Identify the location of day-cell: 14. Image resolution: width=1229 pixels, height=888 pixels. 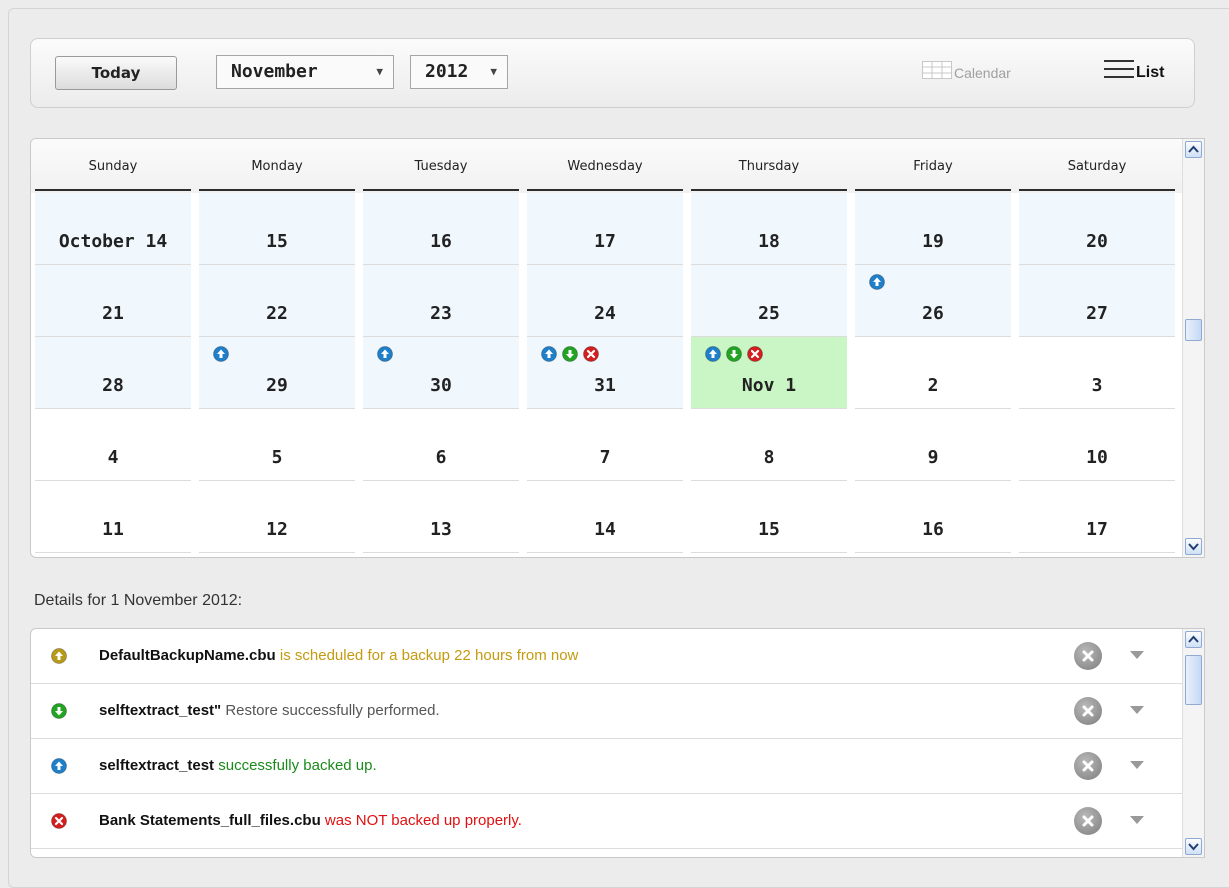
(605, 517).